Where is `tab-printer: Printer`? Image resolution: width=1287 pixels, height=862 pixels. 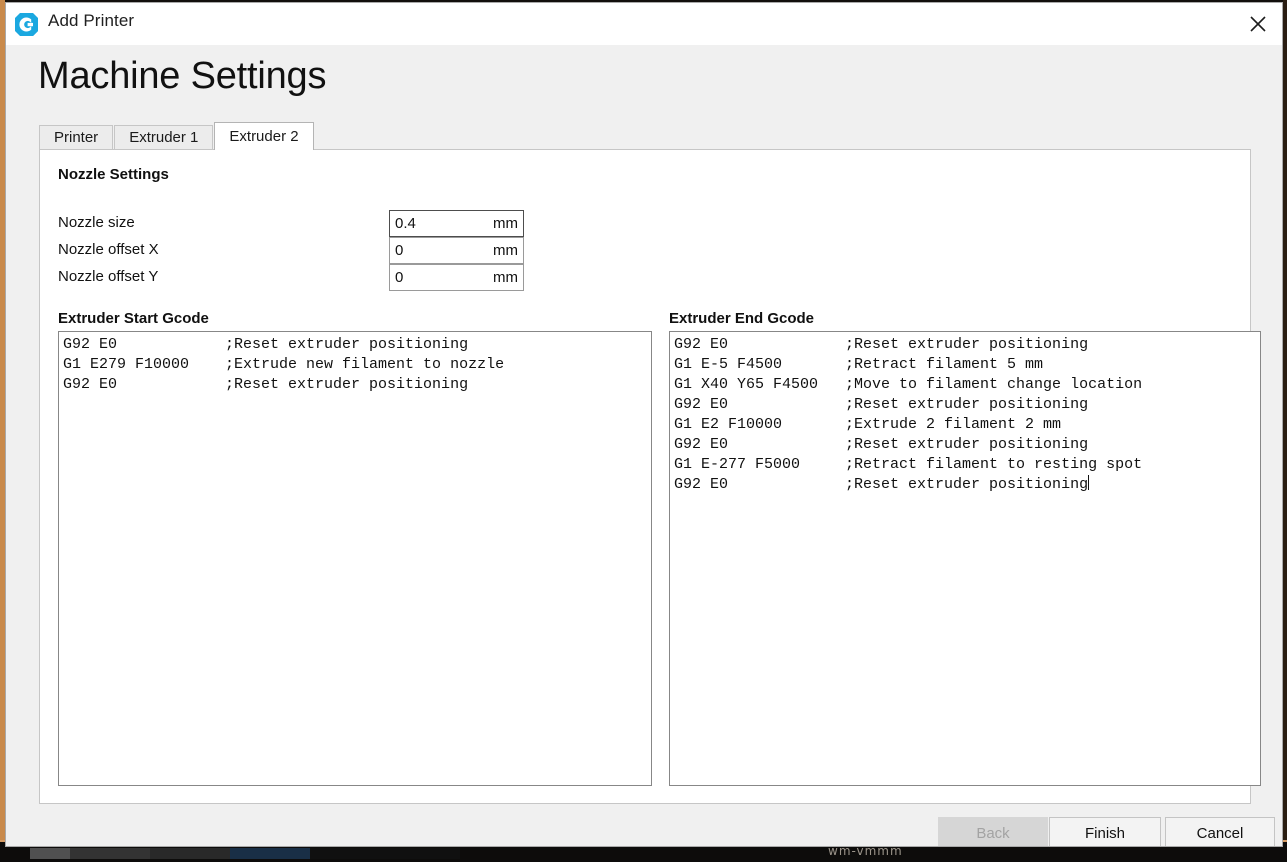 tab-printer: Printer is located at coordinates (76, 137).